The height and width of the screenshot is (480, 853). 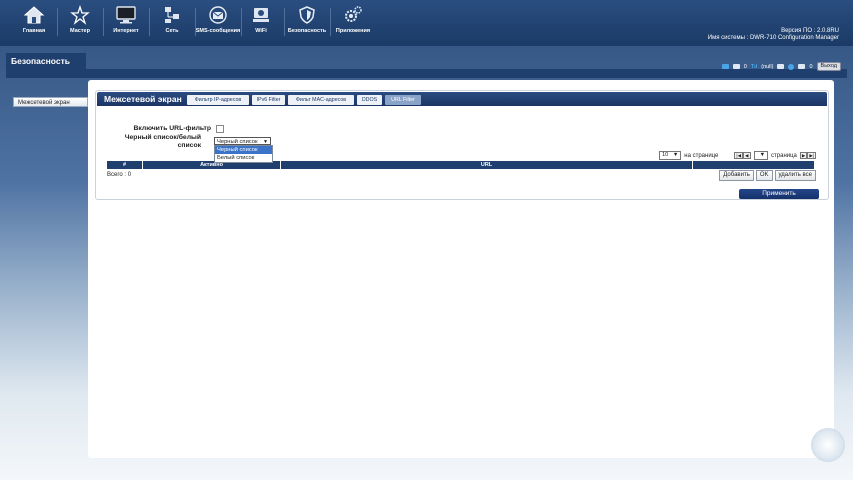 What do you see at coordinates (736, 66) in the screenshot?
I see `mail-icon` at bounding box center [736, 66].